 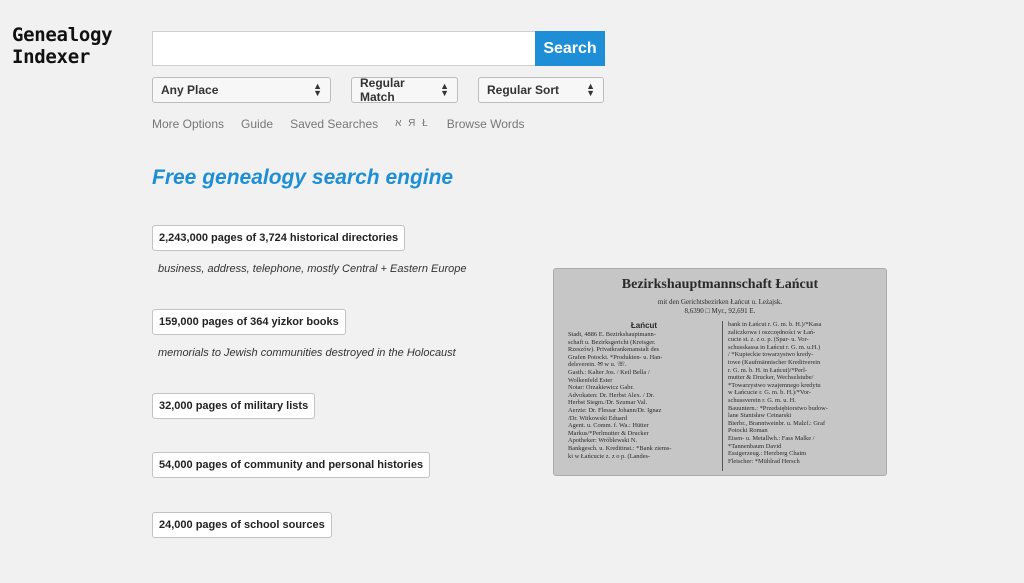 What do you see at coordinates (486, 124) in the screenshot?
I see `browse-words-link: Browse Words` at bounding box center [486, 124].